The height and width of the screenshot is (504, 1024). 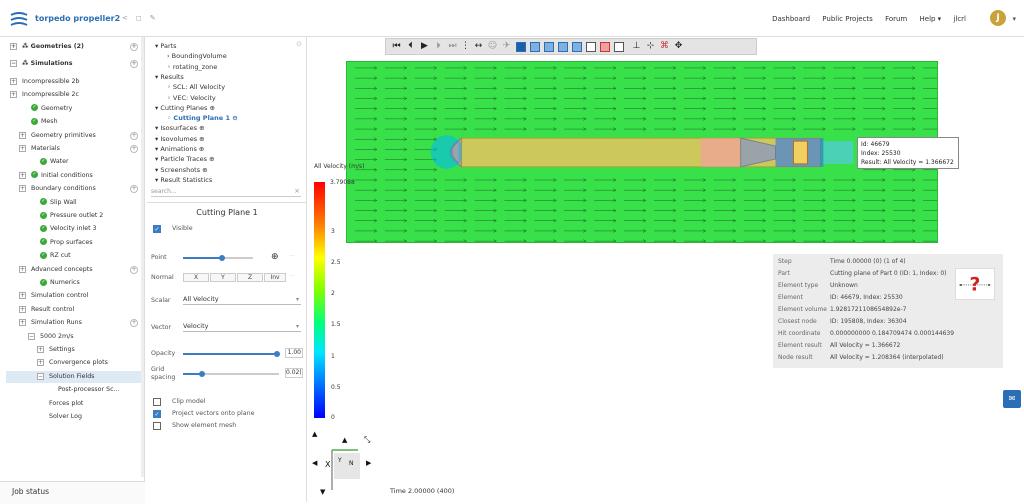 What do you see at coordinates (75, 136) in the screenshot?
I see `tree-item: + Geometry primitives +` at bounding box center [75, 136].